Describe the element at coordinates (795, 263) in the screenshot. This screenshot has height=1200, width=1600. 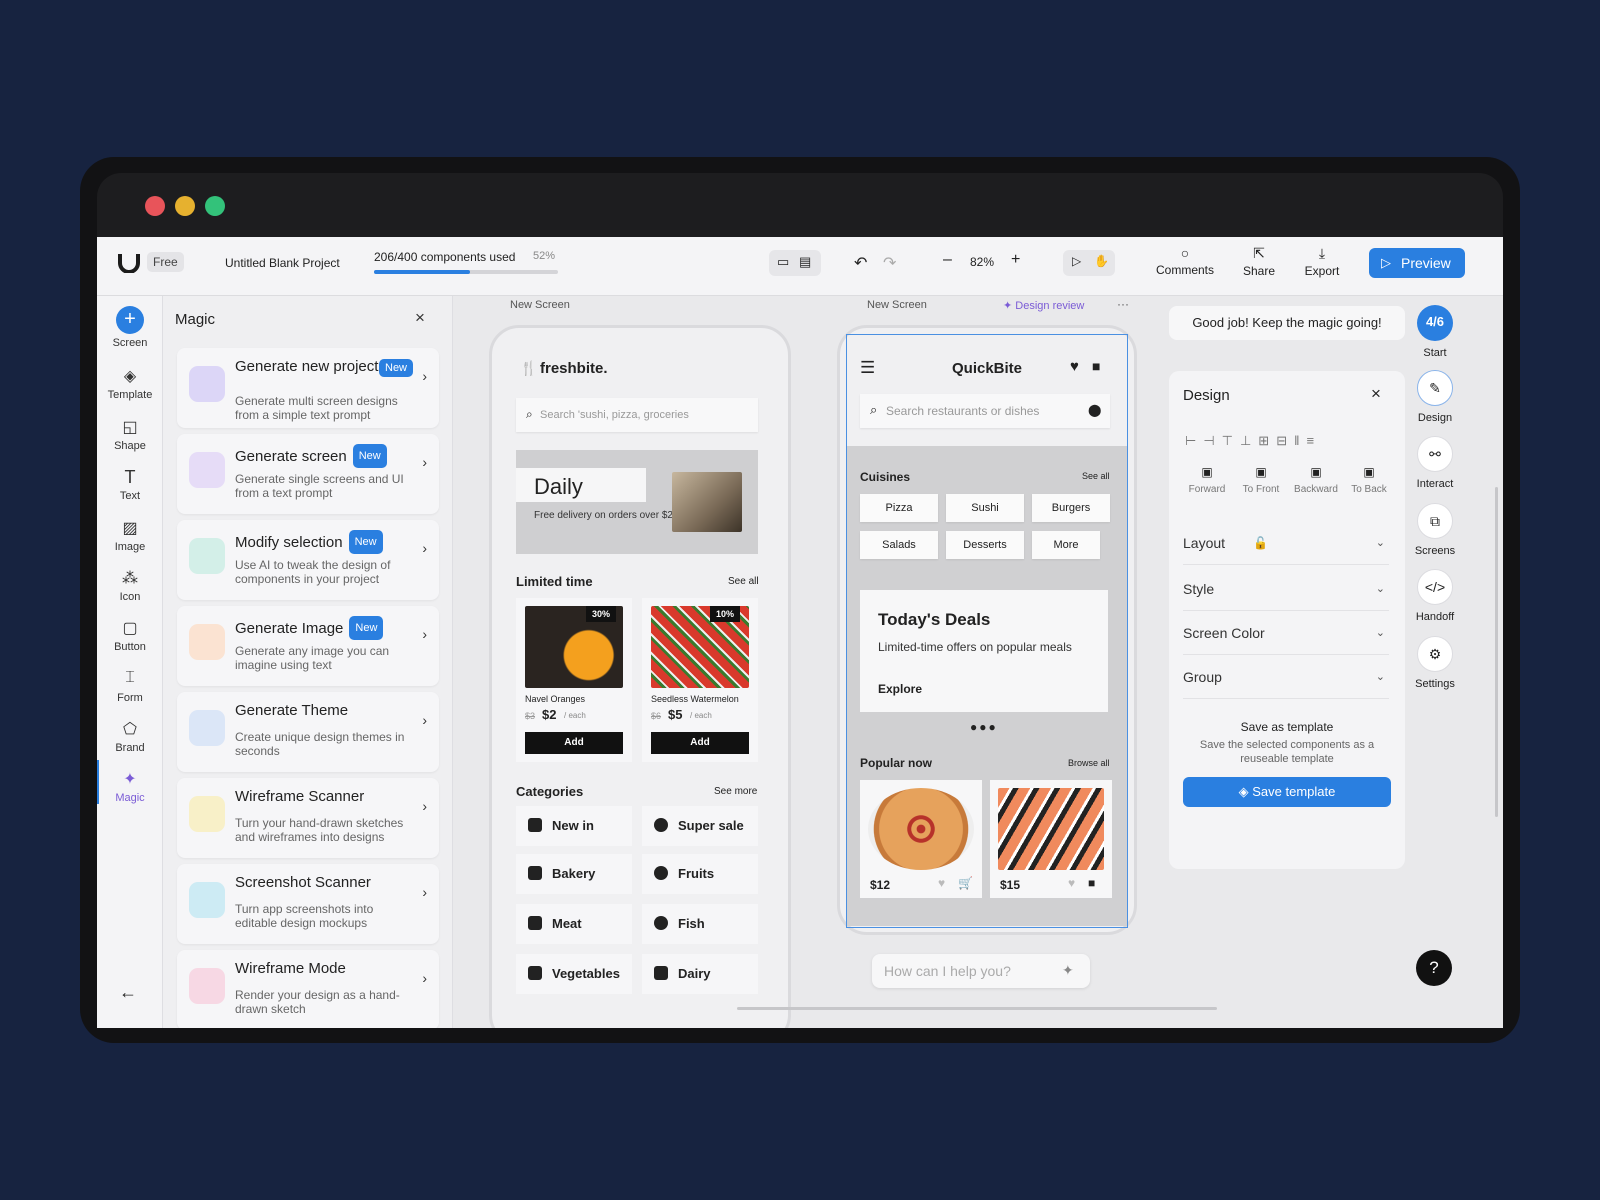
I see `view-toggle: ▭ ▤` at that location.